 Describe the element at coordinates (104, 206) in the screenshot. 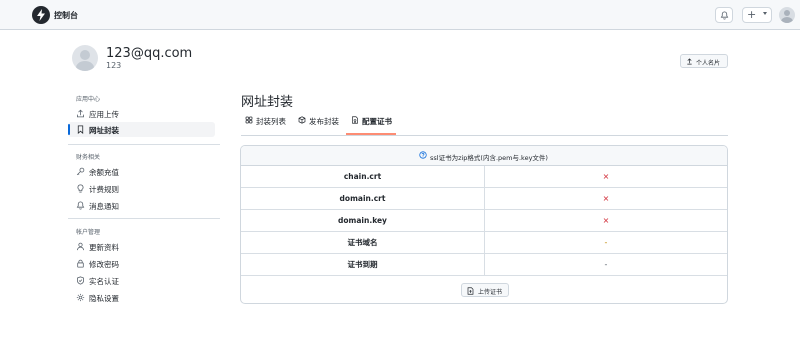

I see `sidebar-item-label: 消息通知` at that location.